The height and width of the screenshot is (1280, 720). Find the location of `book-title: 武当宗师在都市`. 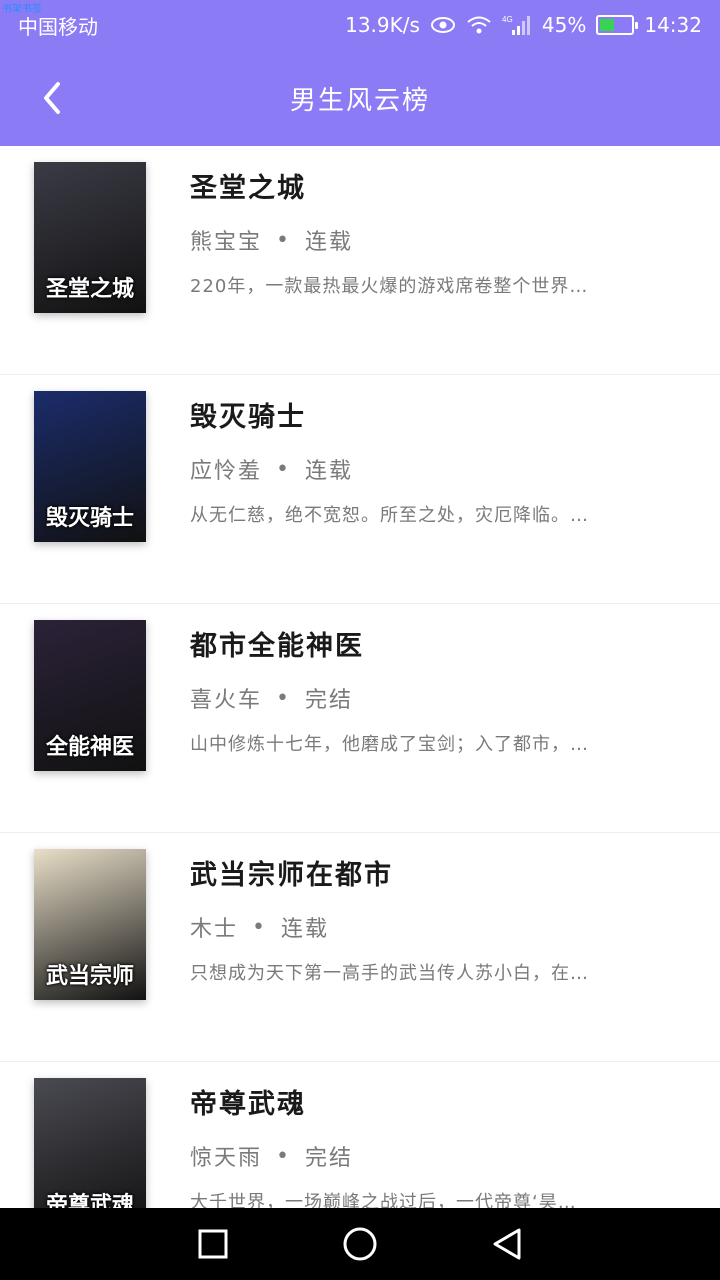

book-title: 武当宗师在都市 is located at coordinates (291, 875).